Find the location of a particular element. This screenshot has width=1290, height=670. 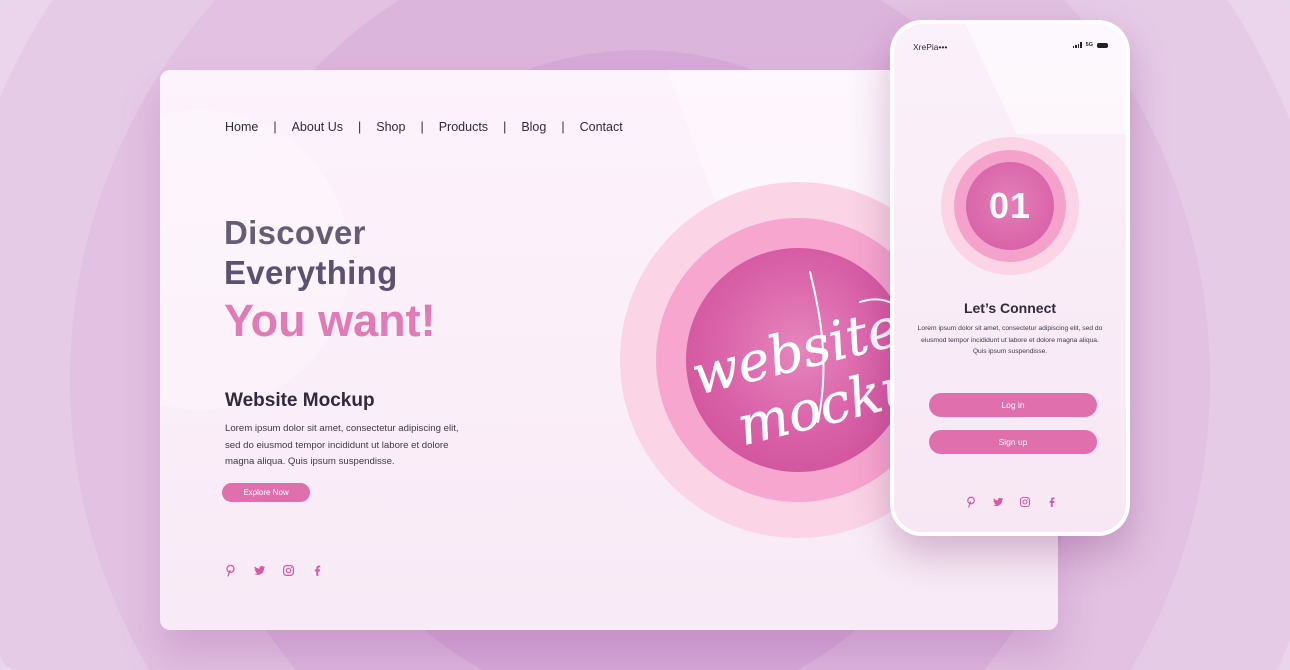

nav-products: Products is located at coordinates (463, 127).